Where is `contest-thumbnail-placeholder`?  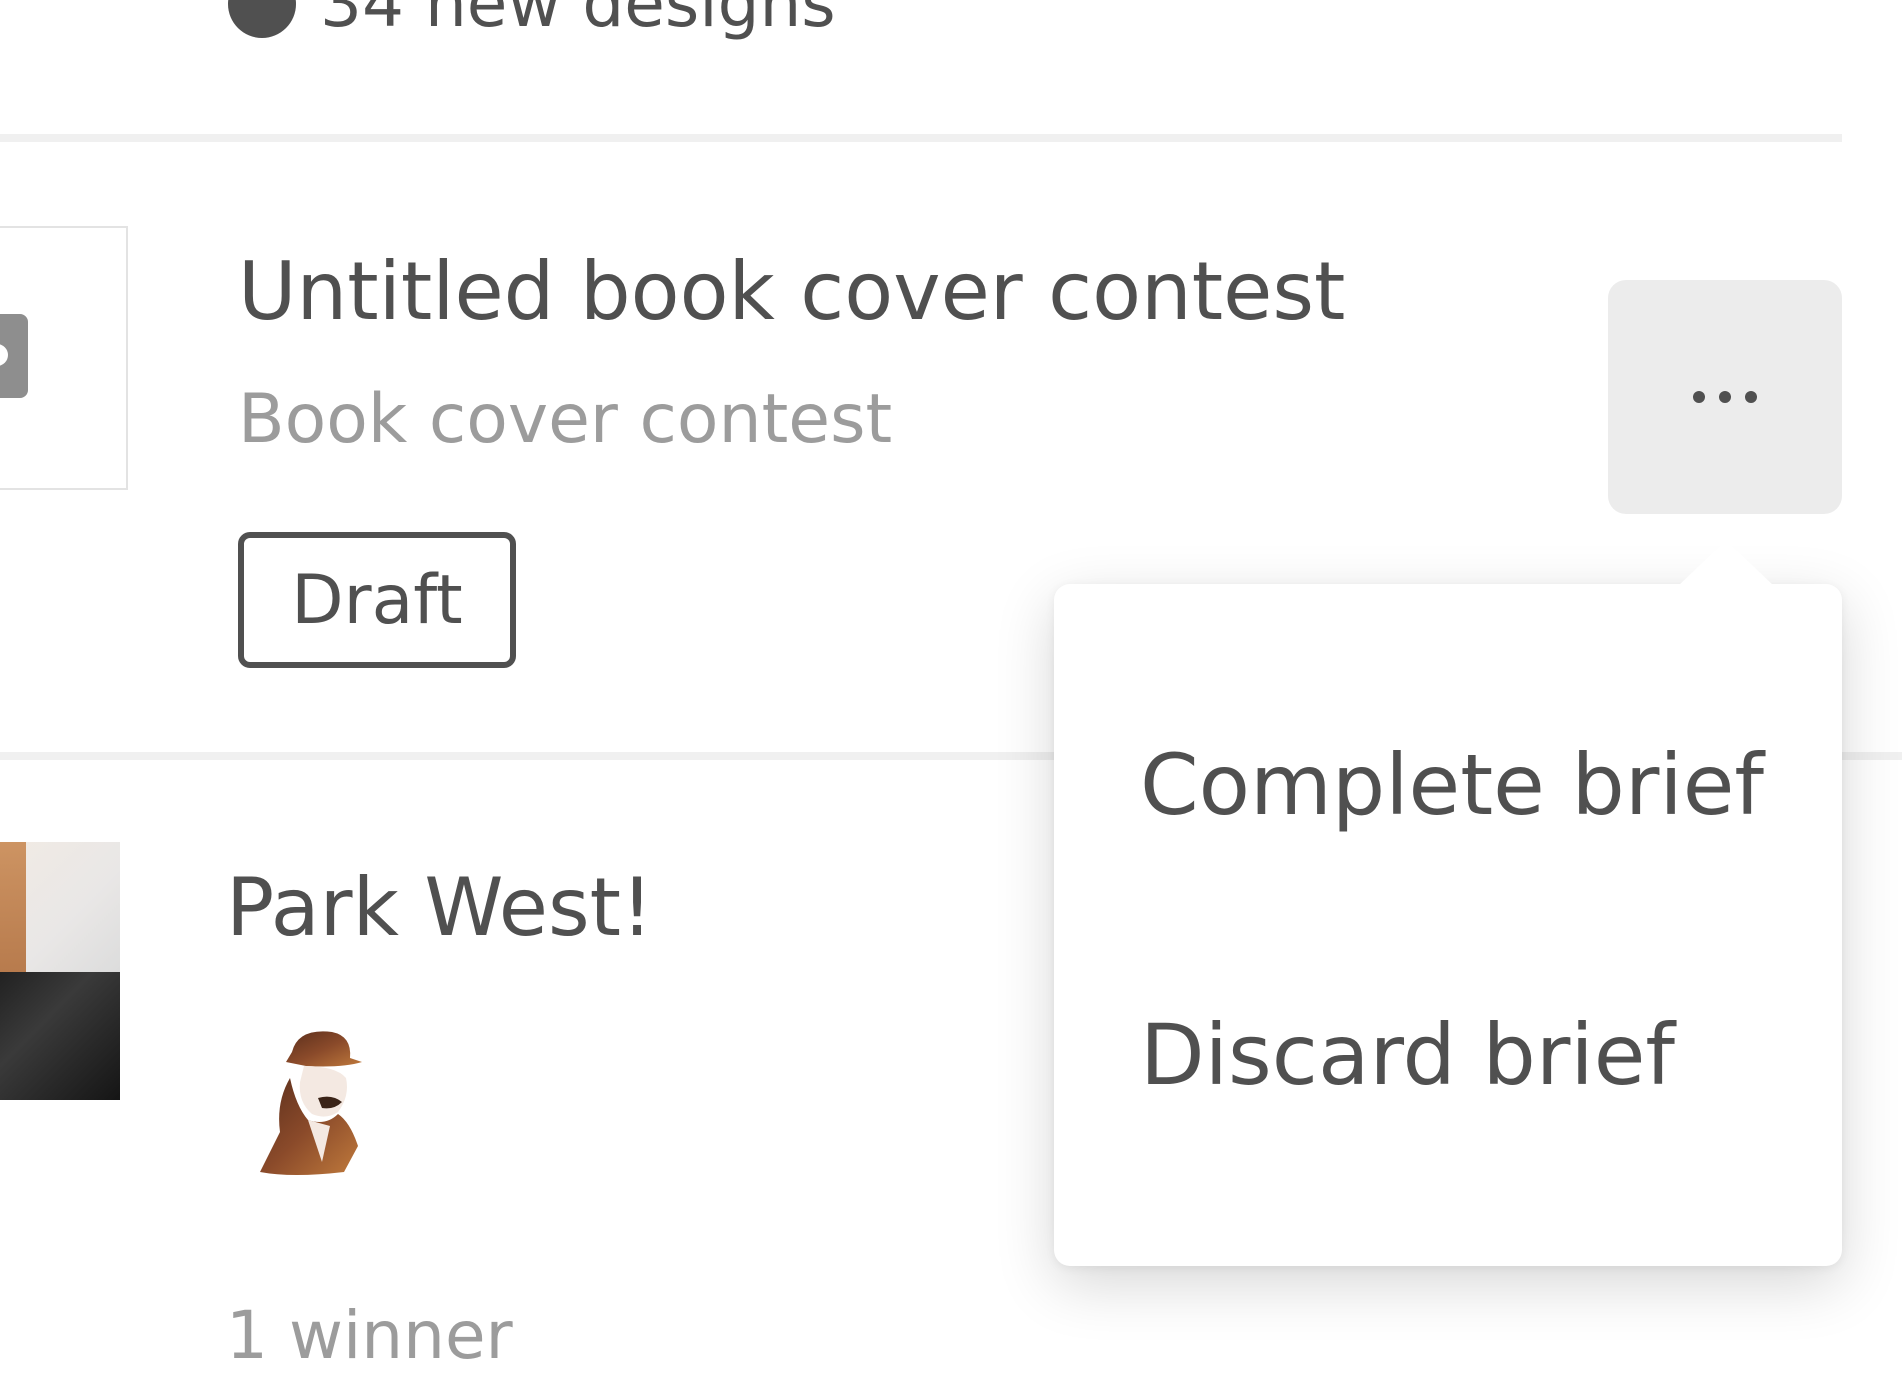 contest-thumbnail-placeholder is located at coordinates (64, 358).